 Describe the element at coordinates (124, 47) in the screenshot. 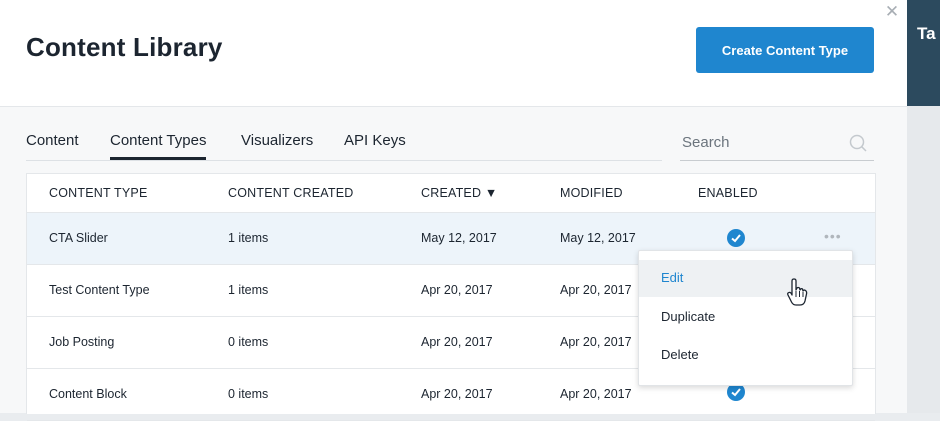

I see `page-title: Content Library` at that location.